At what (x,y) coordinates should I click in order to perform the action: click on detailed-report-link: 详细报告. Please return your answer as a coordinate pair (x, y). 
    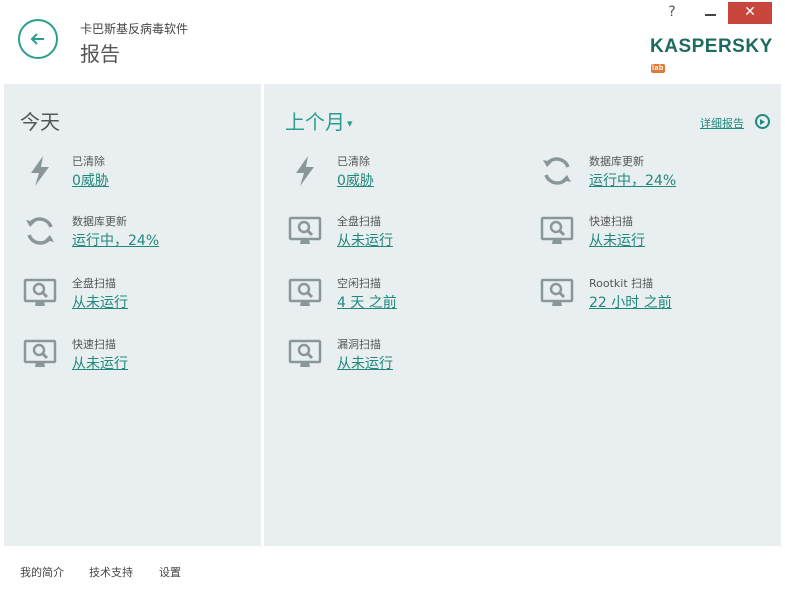
    Looking at the image, I should click on (722, 123).